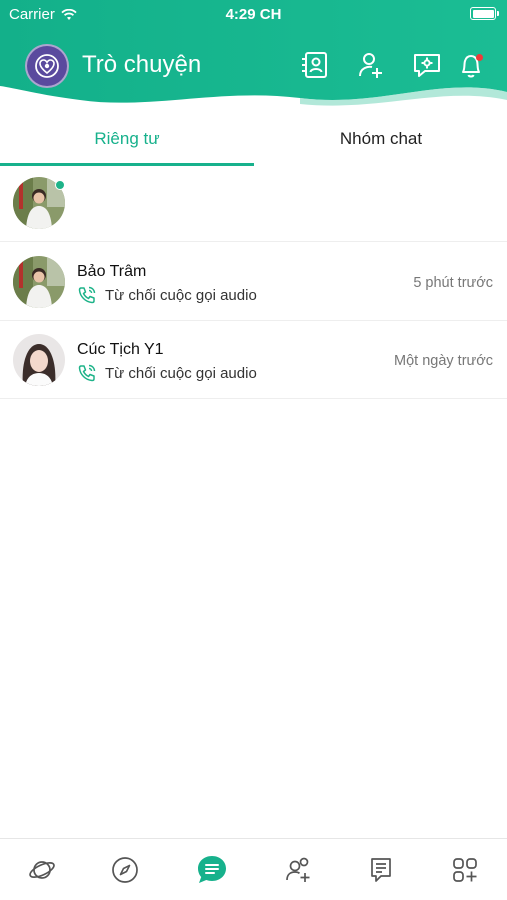 This screenshot has height=900, width=507. I want to click on message-time: 5 phút trước, so click(453, 283).